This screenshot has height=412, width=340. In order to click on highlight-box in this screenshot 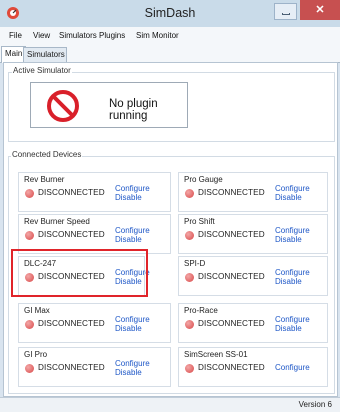, I will do `click(79, 273)`.